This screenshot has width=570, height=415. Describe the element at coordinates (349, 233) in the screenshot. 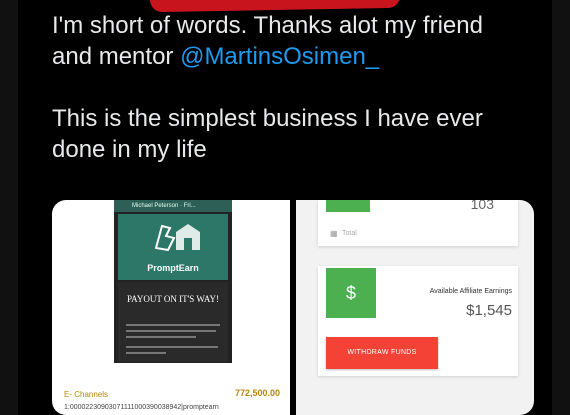

I see `total-label: Total` at that location.